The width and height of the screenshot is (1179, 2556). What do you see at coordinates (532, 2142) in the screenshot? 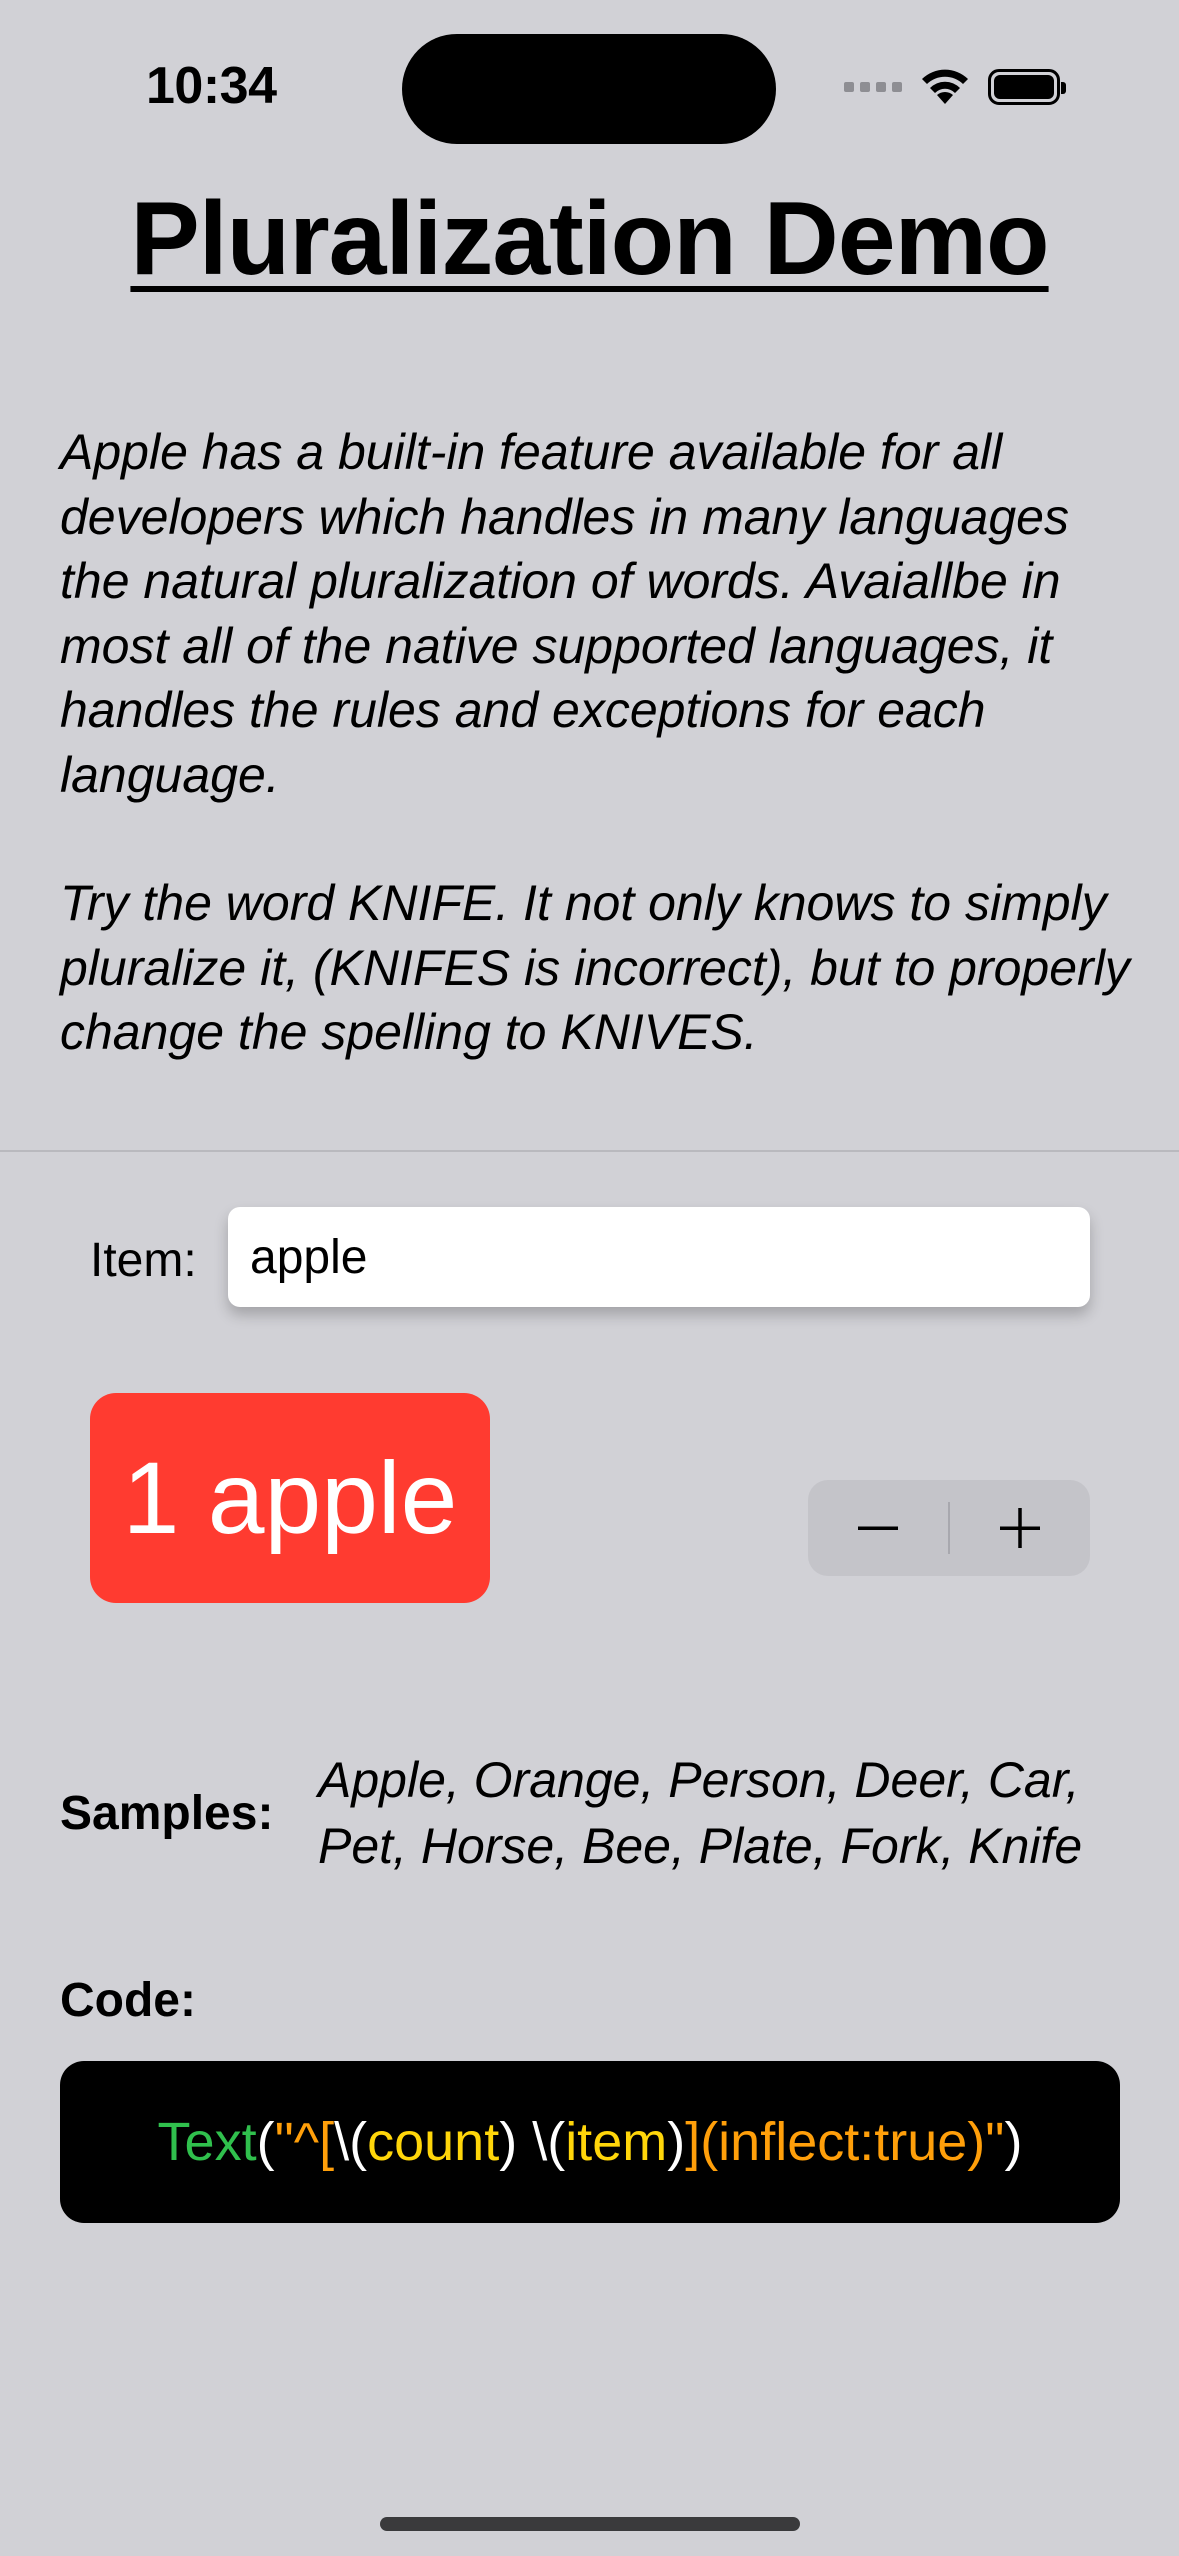
I see `code-token: ) \(` at bounding box center [532, 2142].